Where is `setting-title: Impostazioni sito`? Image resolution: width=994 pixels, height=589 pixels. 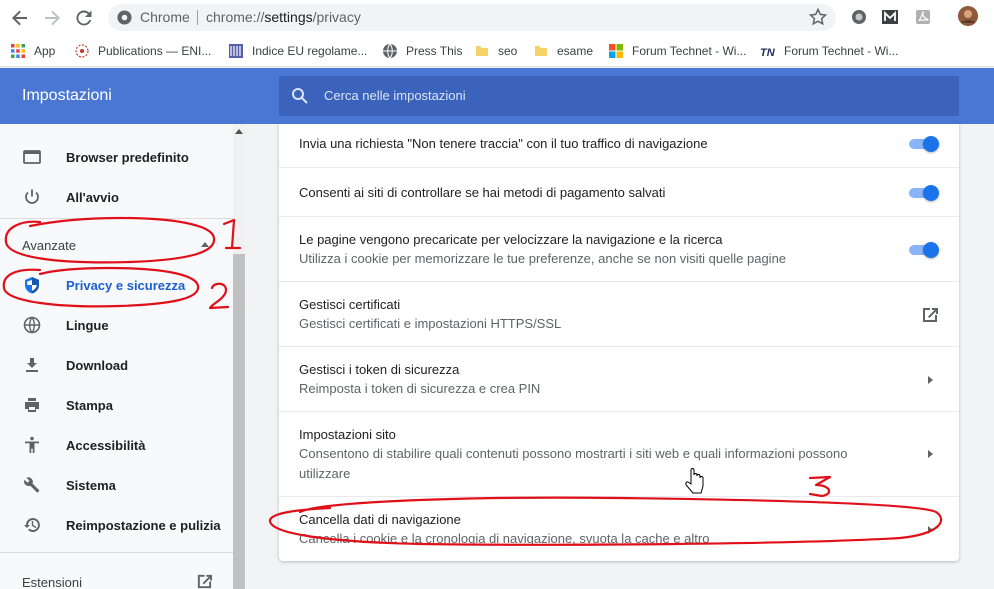 setting-title: Impostazioni sito is located at coordinates (347, 434).